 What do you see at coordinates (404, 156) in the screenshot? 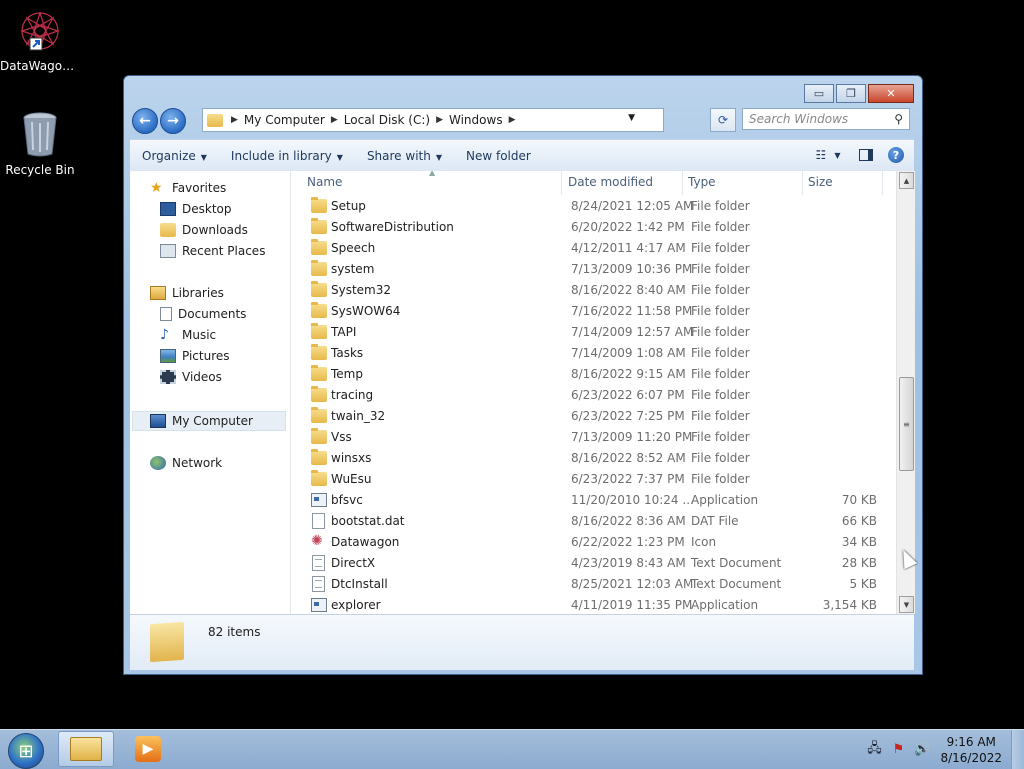
I see `share-with-button: Share with ▼` at bounding box center [404, 156].